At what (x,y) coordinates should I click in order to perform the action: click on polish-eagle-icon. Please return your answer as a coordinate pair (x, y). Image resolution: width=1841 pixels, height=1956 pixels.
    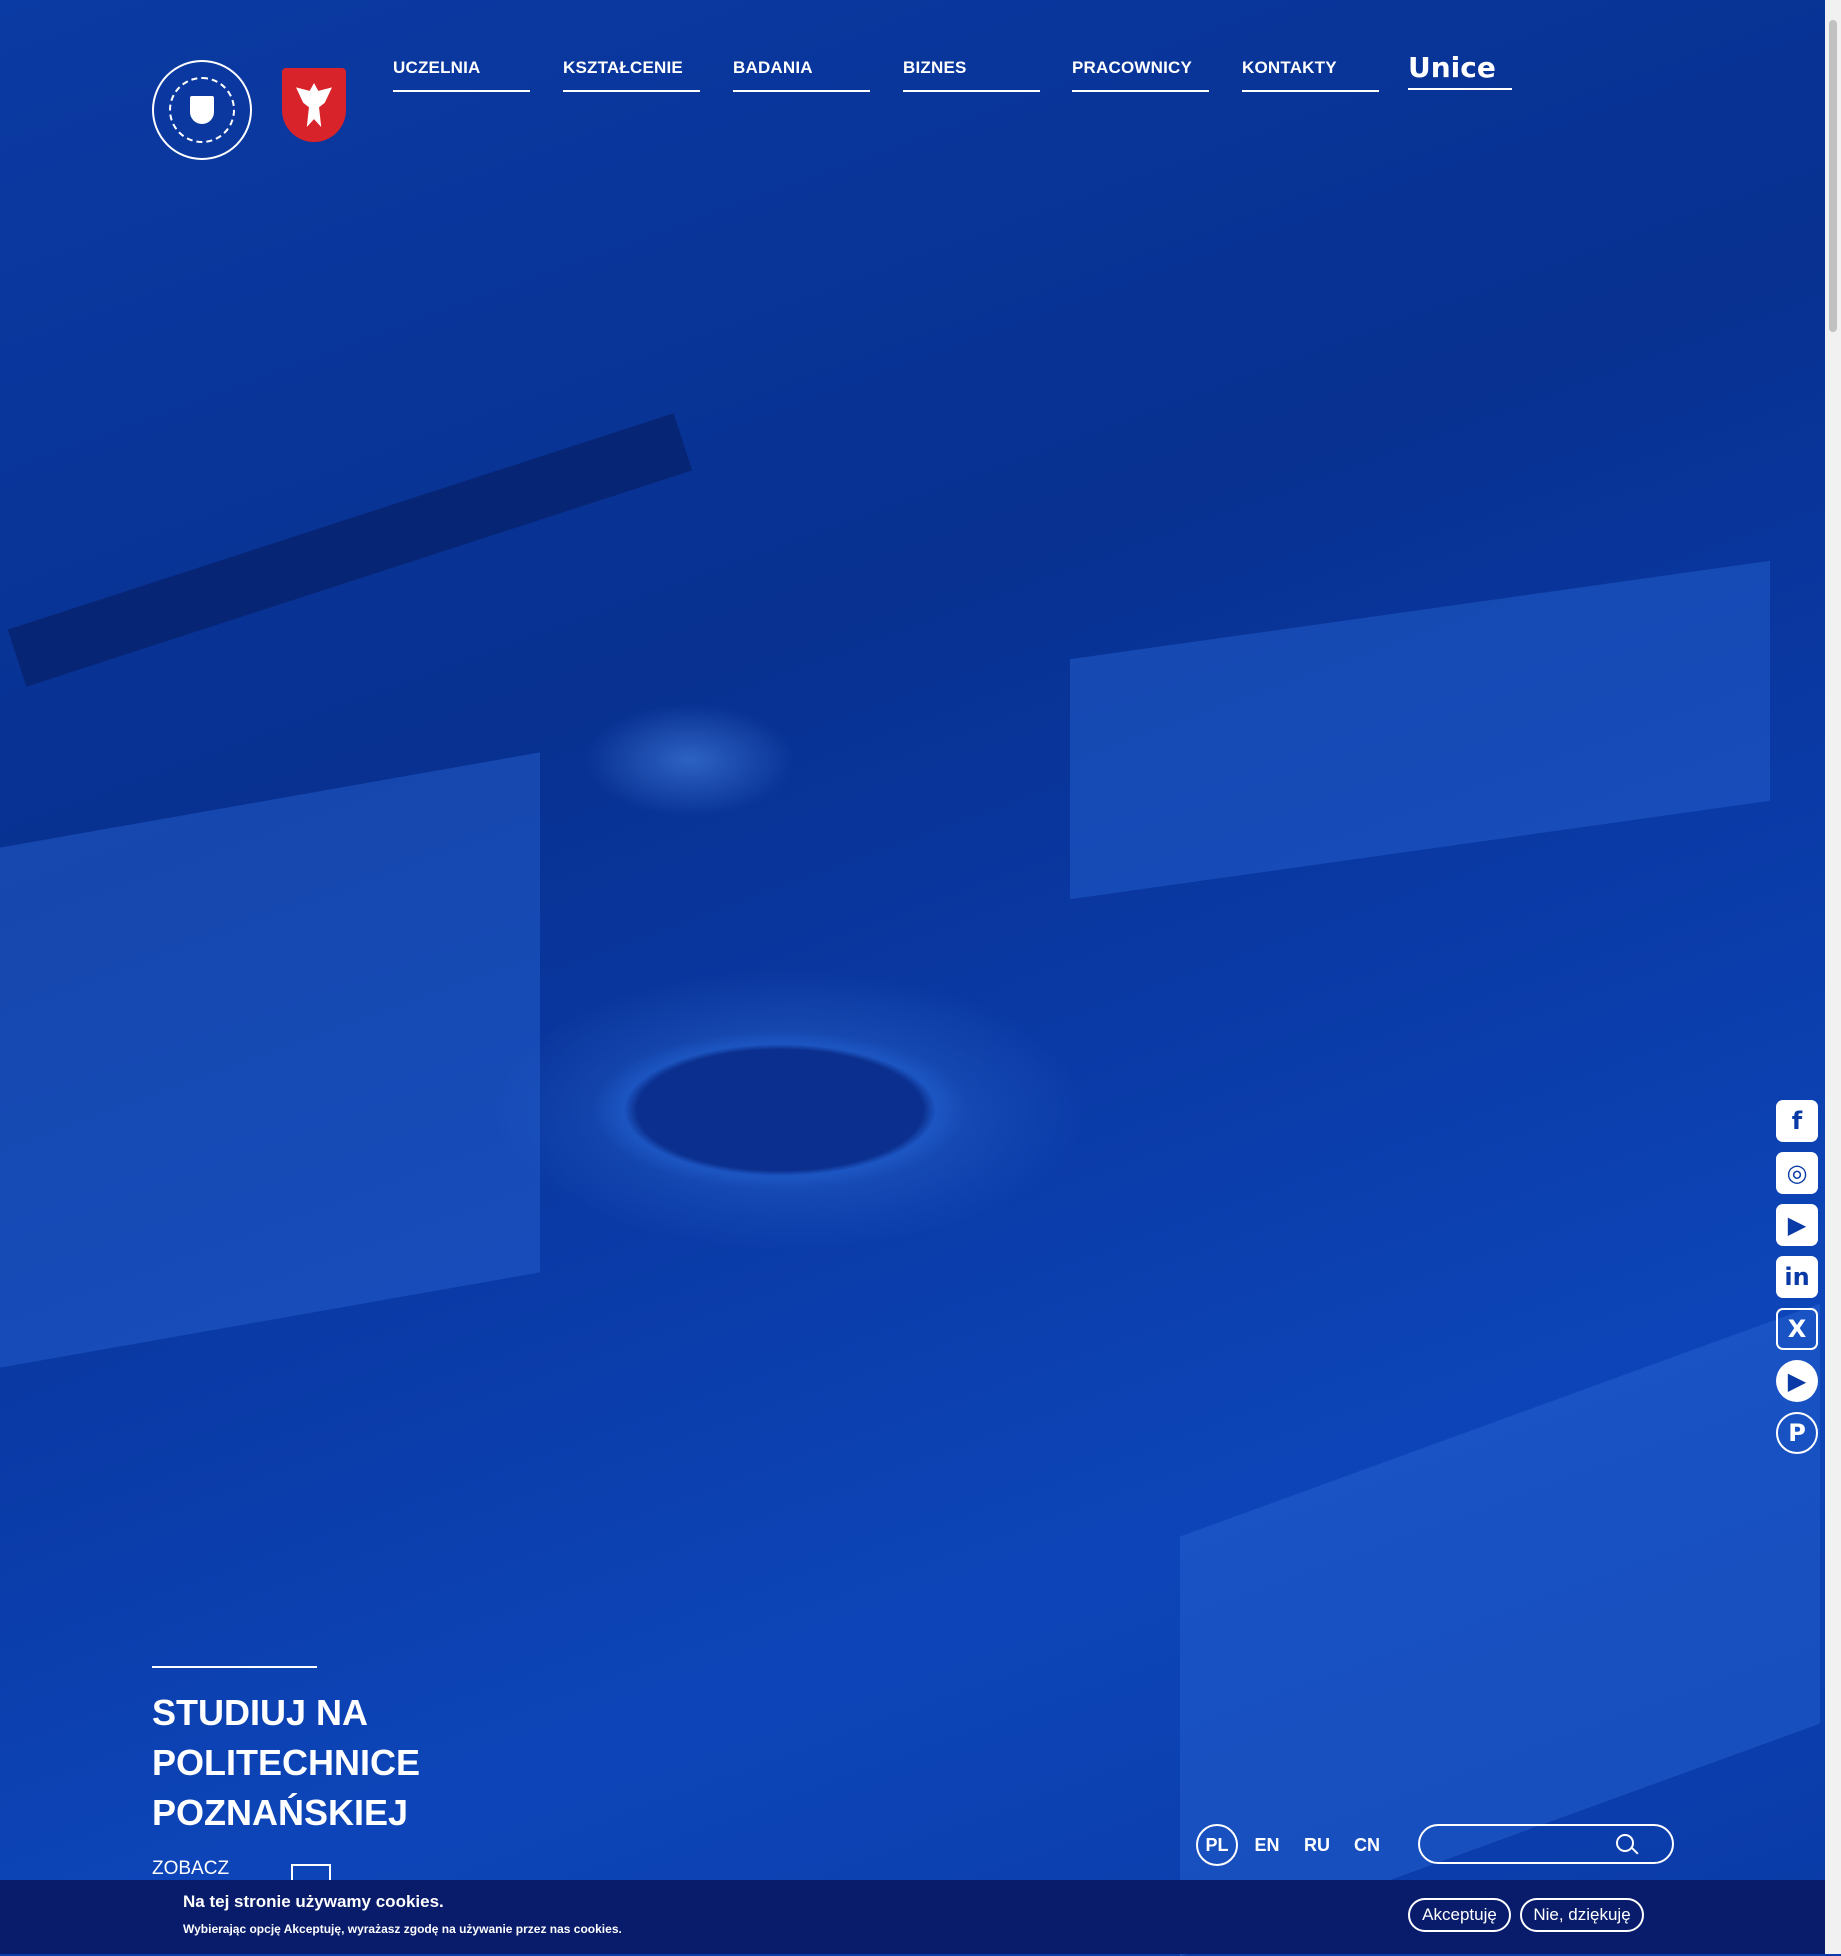
    Looking at the image, I should click on (314, 105).